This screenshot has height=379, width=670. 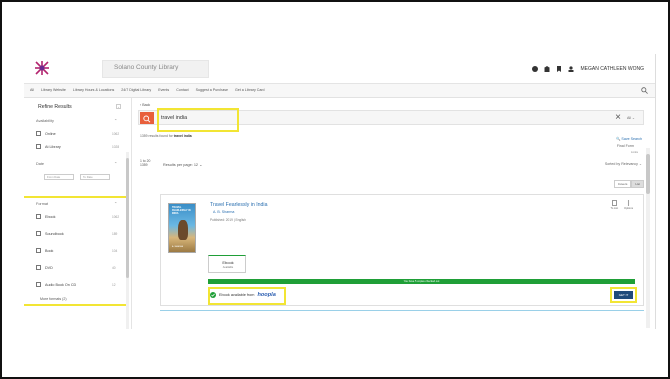 I want to click on list-add-icon, so click(x=614, y=203).